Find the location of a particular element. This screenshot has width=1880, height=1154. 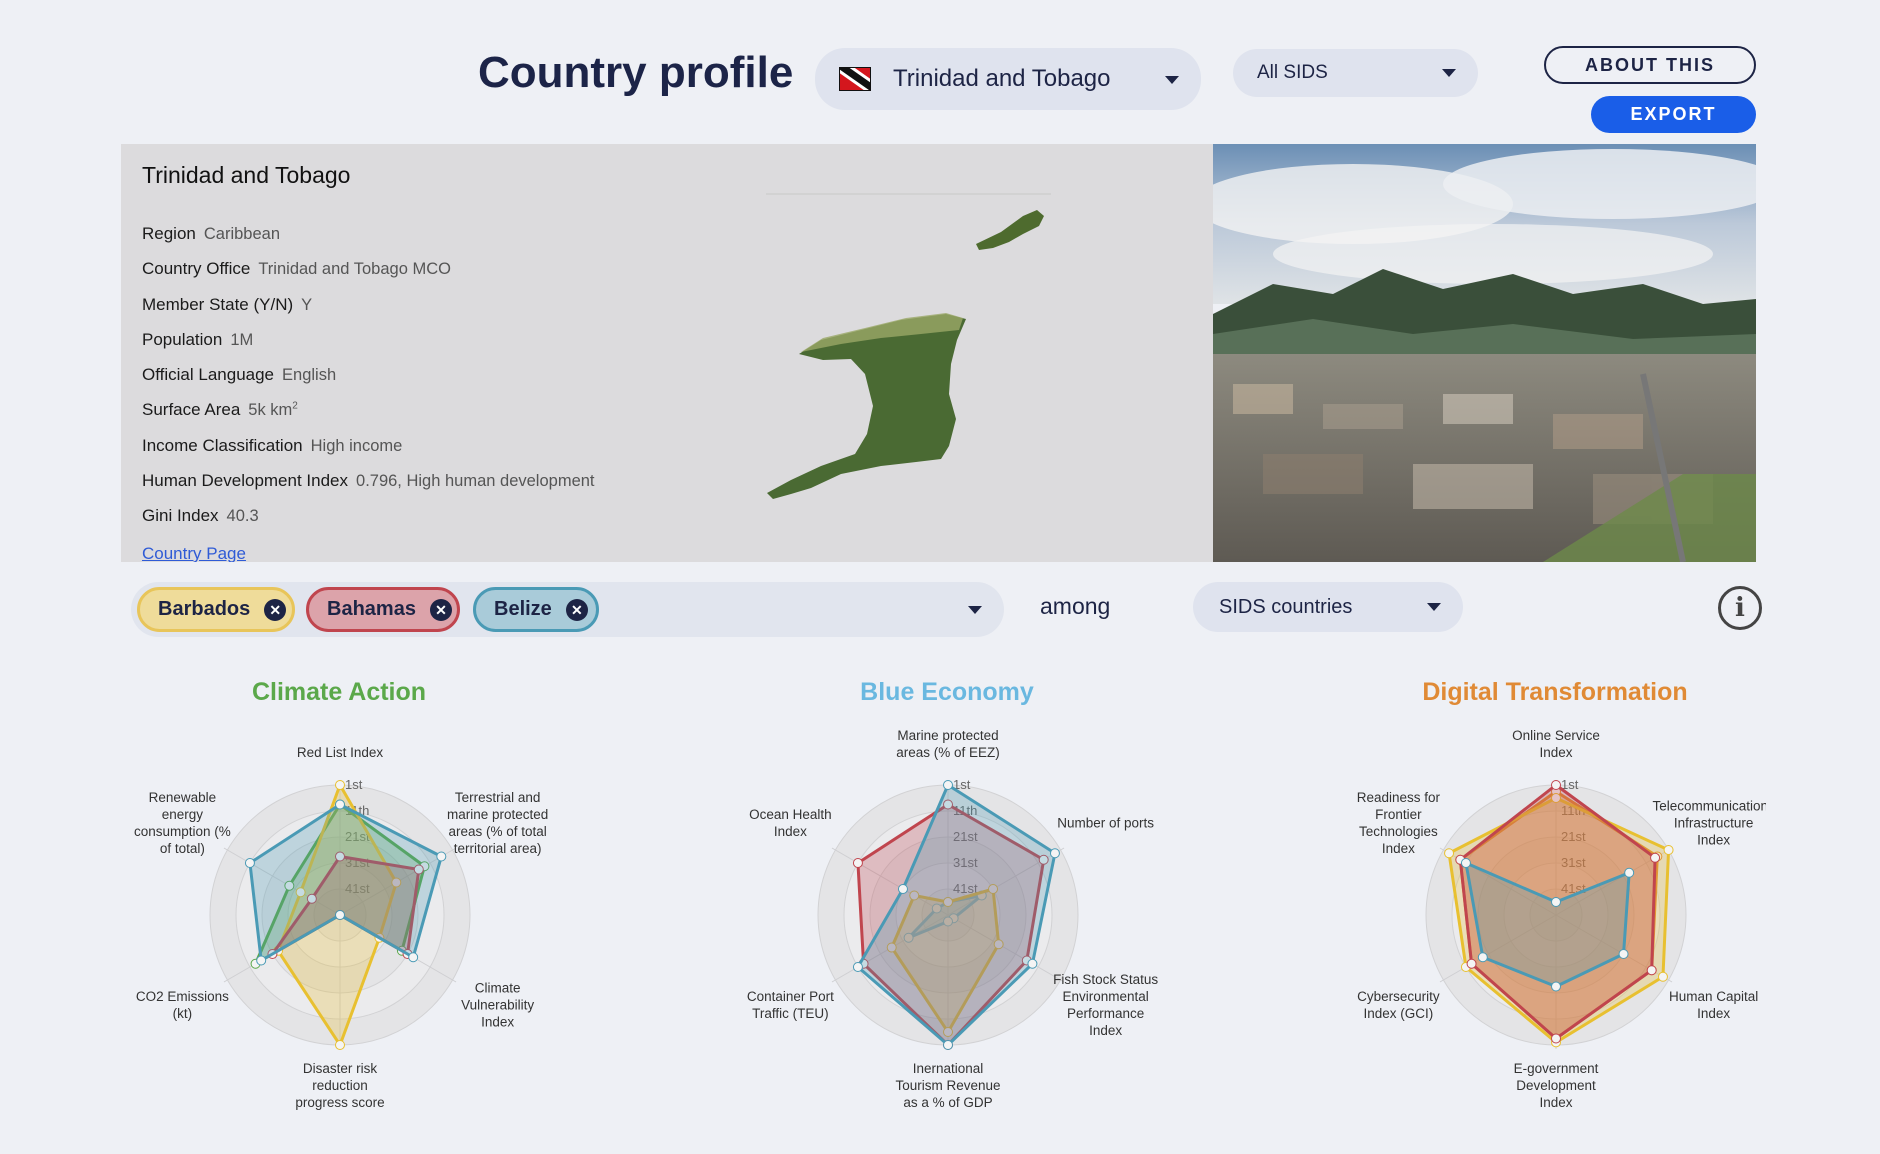

axis-label: Container Port Traffic (TEU) is located at coordinates (790, 1005).